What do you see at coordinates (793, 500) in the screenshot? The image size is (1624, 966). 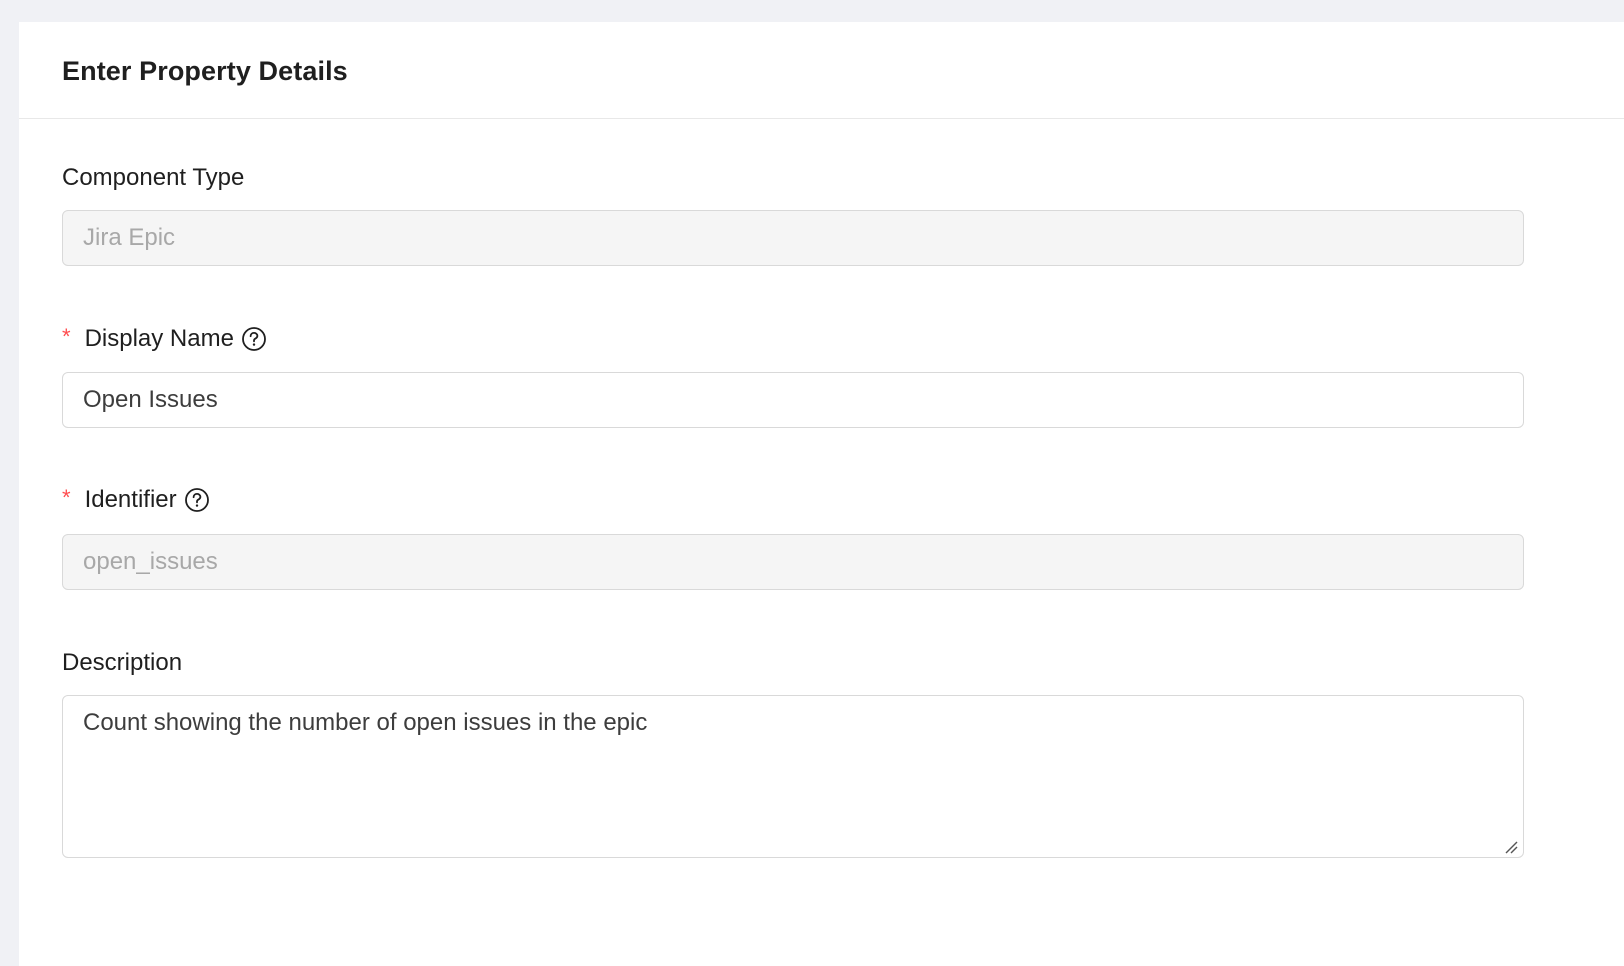 I see `identifier-label-row: * Identifier` at bounding box center [793, 500].